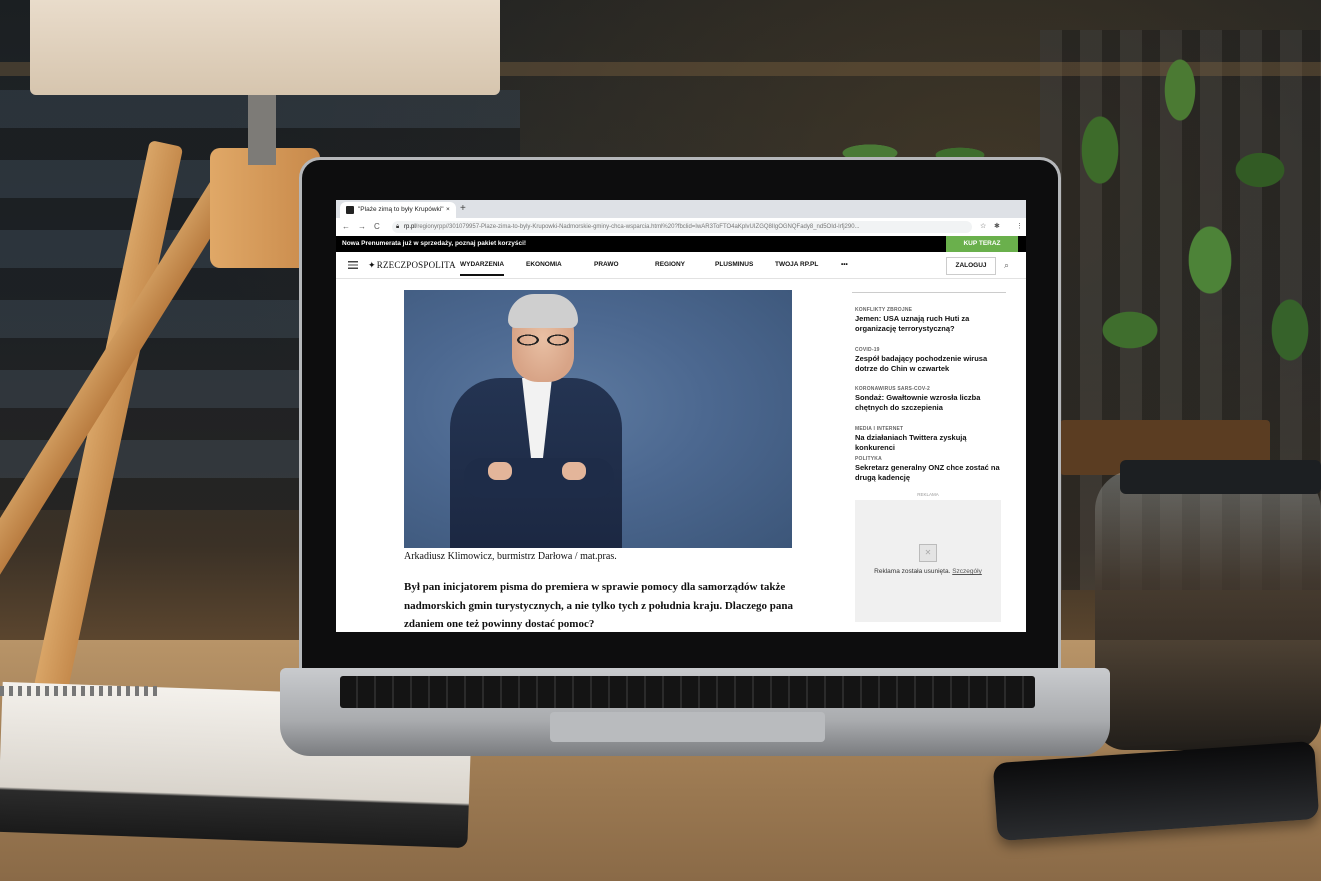  I want to click on search-icon: ⌕, so click(1006, 265).